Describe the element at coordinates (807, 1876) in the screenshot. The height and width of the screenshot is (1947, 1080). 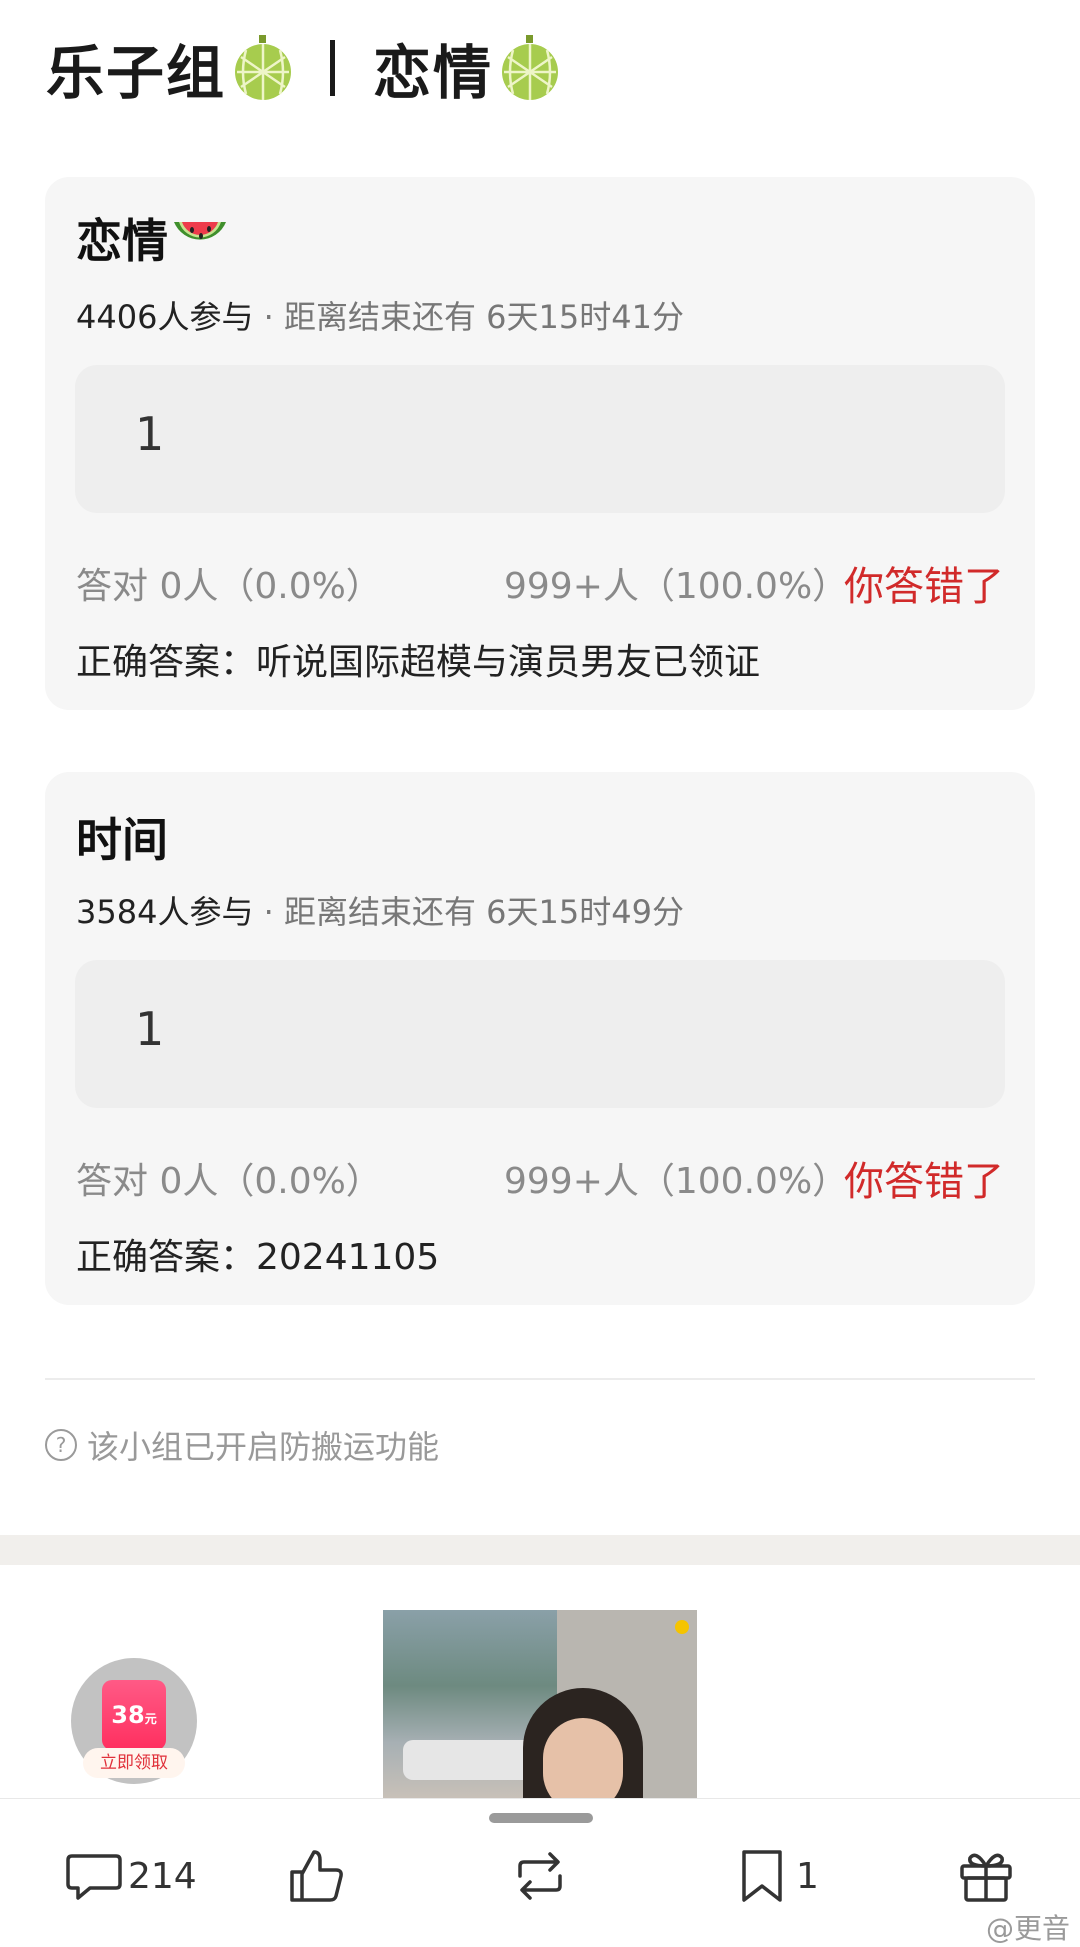
I see `bookmark-count: 1` at that location.